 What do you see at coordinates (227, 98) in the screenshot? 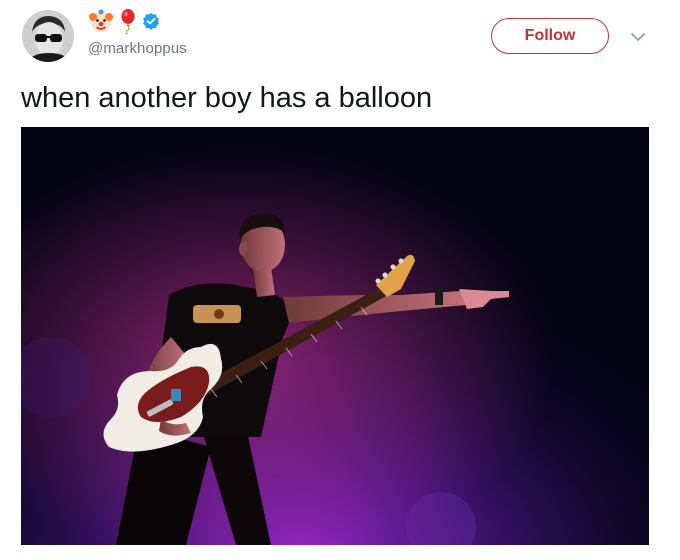
I see `tweet-text: when another boy has a balloon` at bounding box center [227, 98].